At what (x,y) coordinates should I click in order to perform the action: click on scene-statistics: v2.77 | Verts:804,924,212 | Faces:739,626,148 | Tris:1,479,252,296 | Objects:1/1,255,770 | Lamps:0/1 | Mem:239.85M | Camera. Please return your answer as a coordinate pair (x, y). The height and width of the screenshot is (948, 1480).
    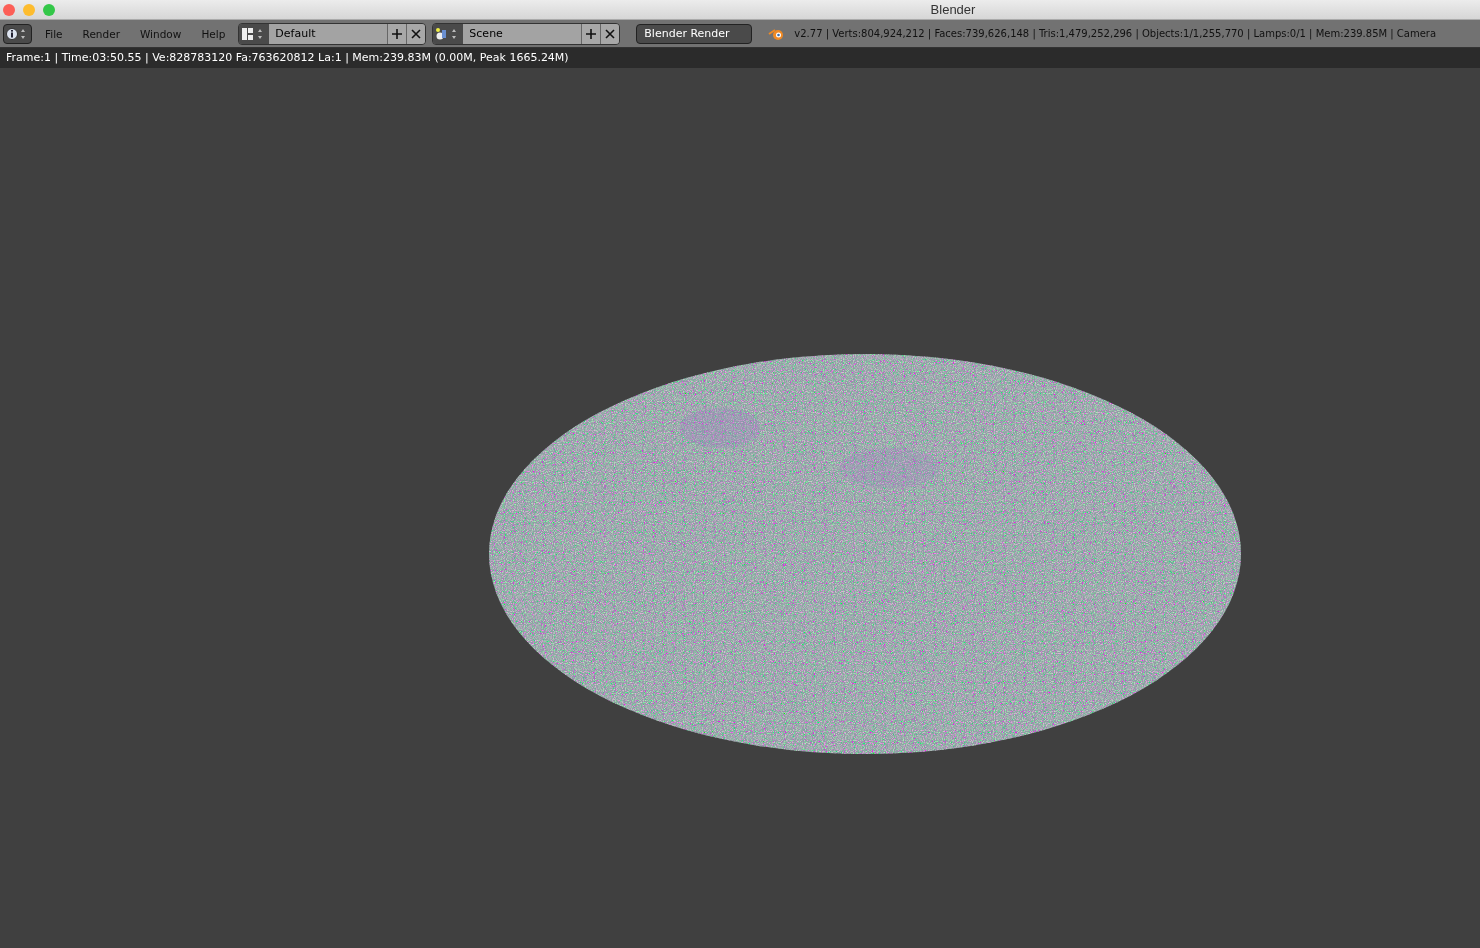
    Looking at the image, I should click on (1115, 33).